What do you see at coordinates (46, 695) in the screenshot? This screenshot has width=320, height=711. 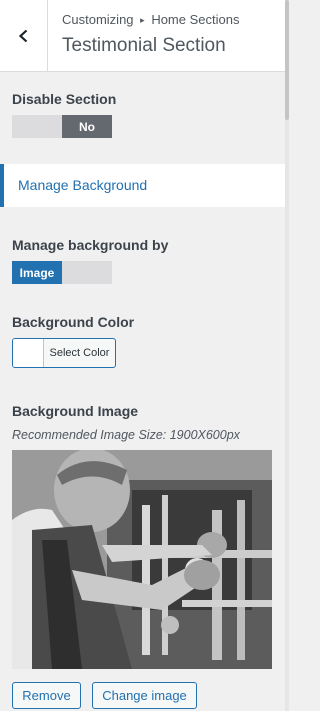 I see `remove-image-button: Remove` at bounding box center [46, 695].